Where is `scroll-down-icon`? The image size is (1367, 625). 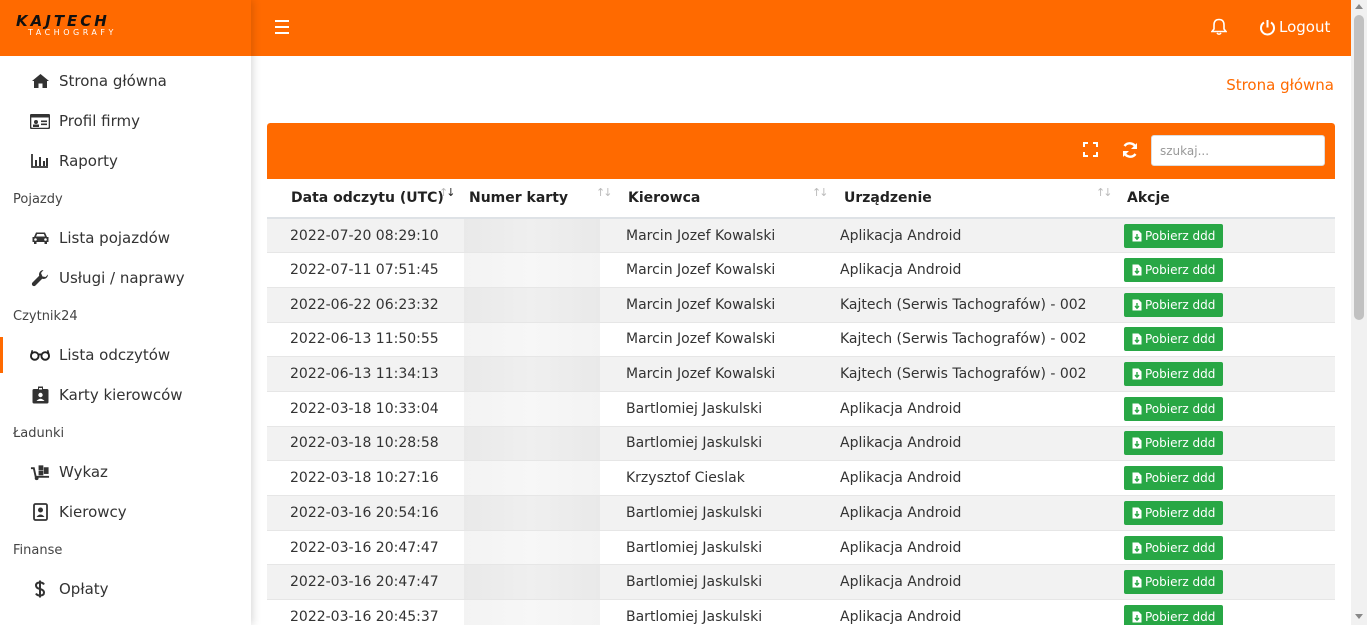
scroll-down-icon is located at coordinates (1359, 616).